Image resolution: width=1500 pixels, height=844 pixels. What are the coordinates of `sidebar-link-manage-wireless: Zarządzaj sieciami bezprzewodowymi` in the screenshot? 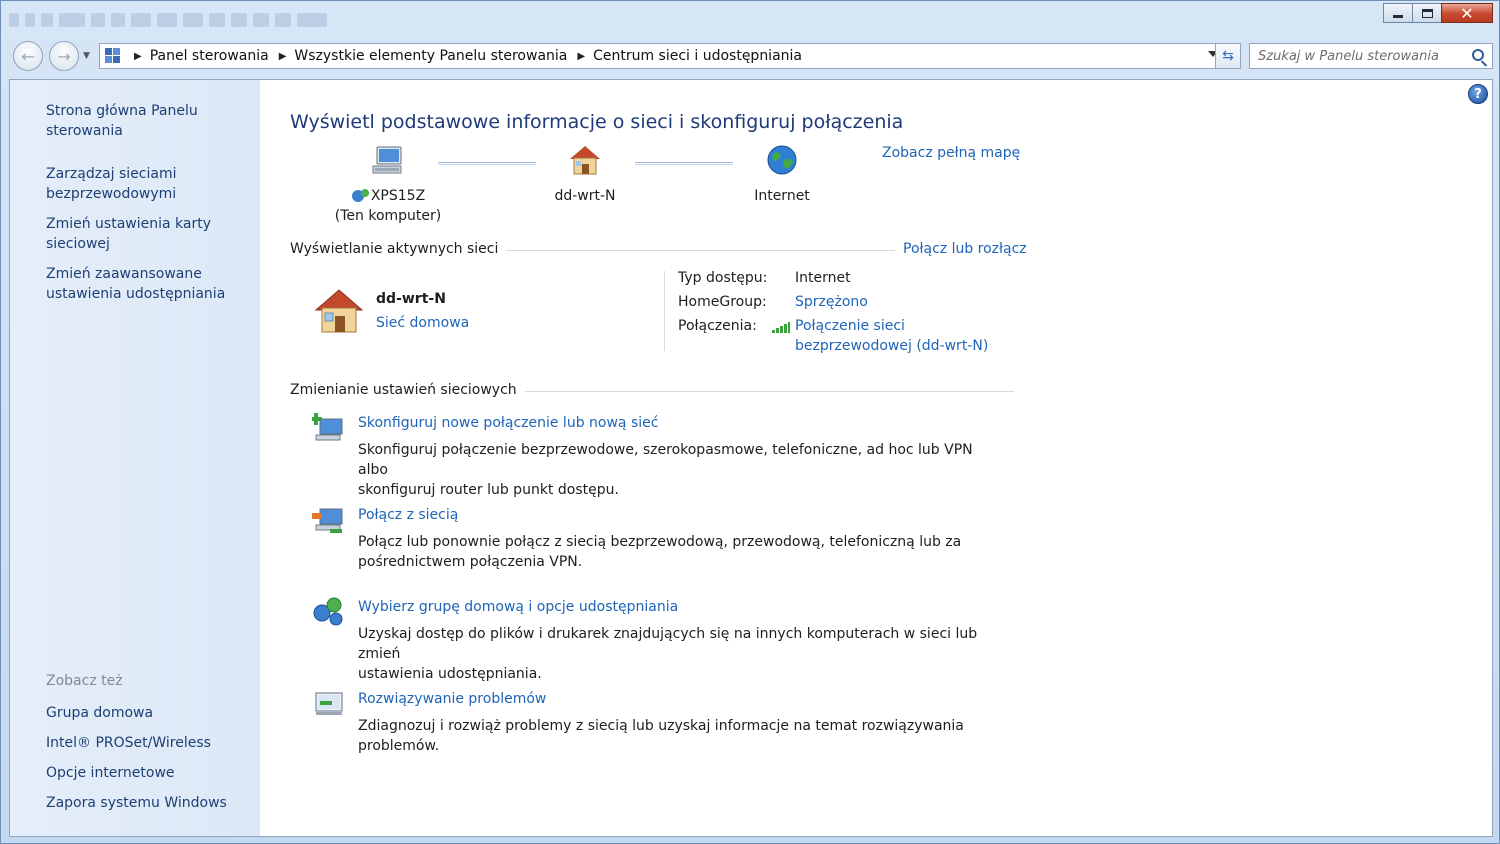 It's located at (146, 184).